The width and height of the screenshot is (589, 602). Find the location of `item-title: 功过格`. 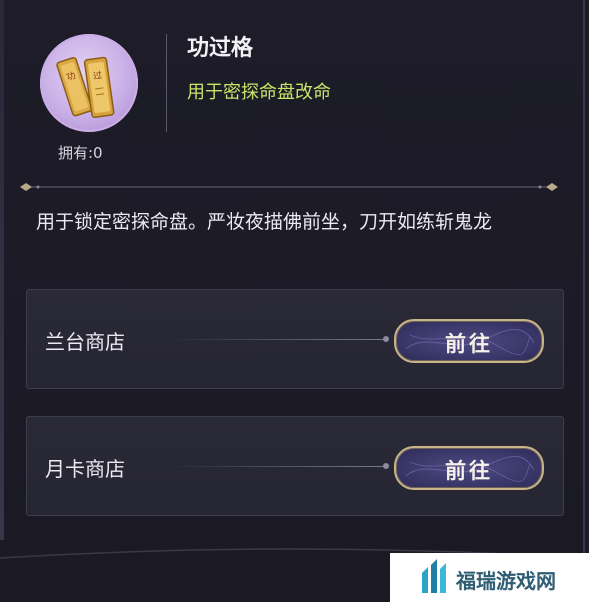

item-title: 功过格 is located at coordinates (220, 48).